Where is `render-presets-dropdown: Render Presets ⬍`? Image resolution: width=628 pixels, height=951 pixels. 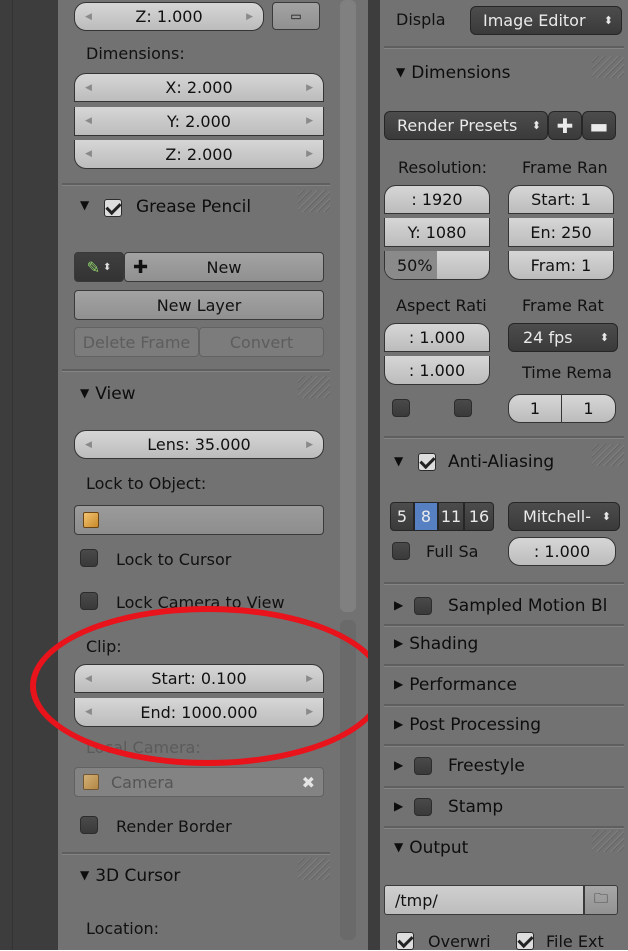 render-presets-dropdown: Render Presets ⬍ is located at coordinates (466, 125).